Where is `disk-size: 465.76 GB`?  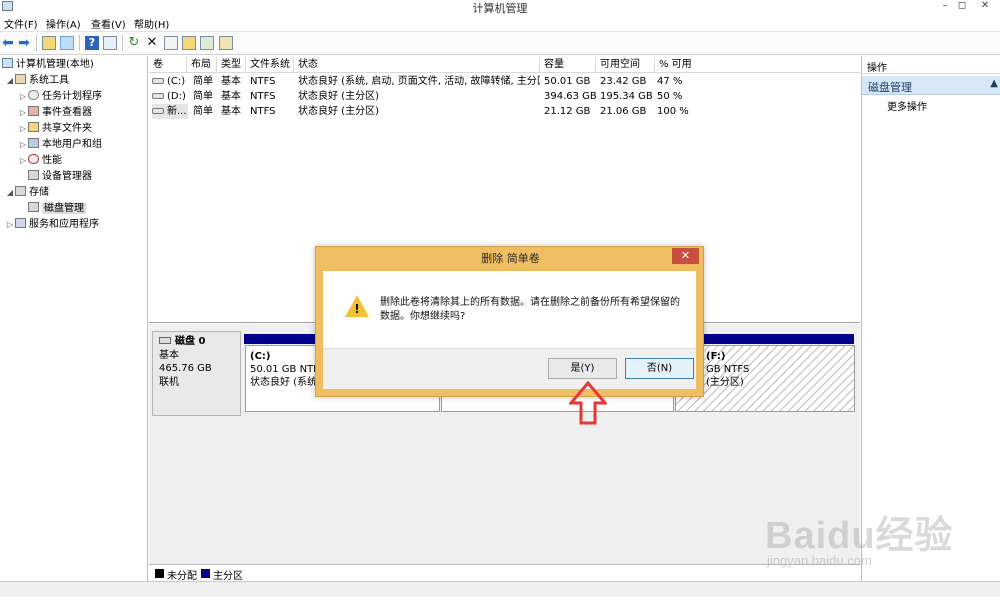
disk-size: 465.76 GB is located at coordinates (185, 368).